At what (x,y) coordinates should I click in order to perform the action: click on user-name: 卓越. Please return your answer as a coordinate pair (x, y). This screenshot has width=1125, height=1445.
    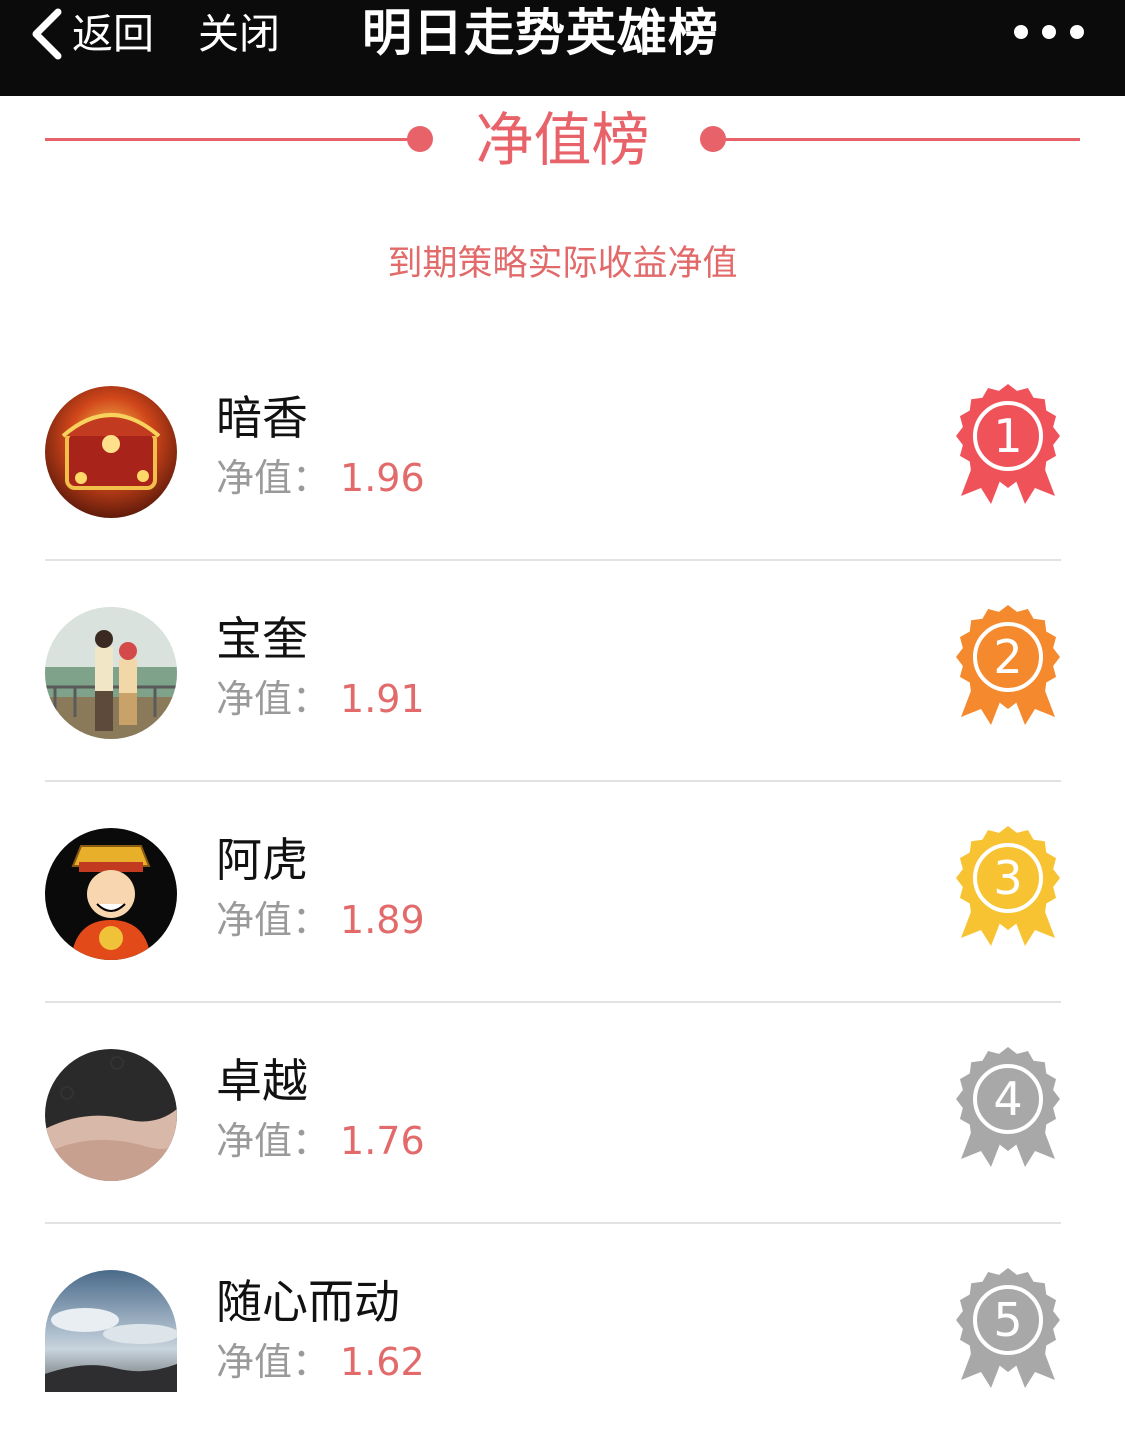
    Looking at the image, I should click on (262, 1081).